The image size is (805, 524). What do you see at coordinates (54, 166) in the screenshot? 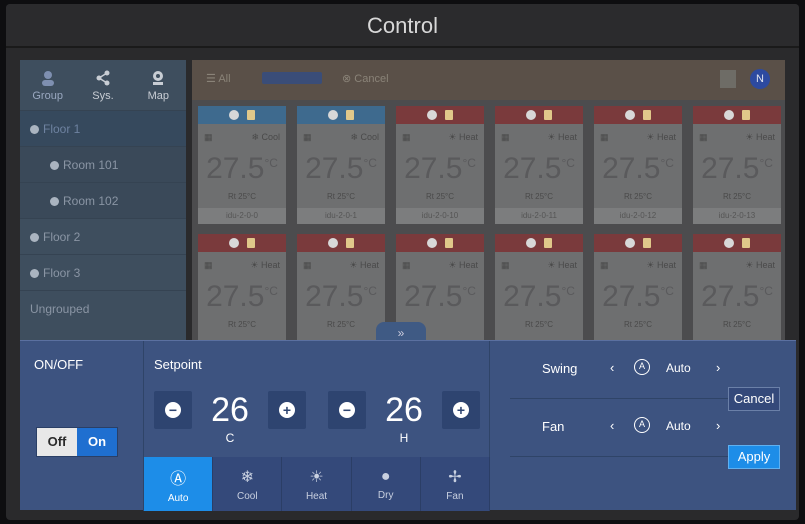
I see `room-icon` at bounding box center [54, 166].